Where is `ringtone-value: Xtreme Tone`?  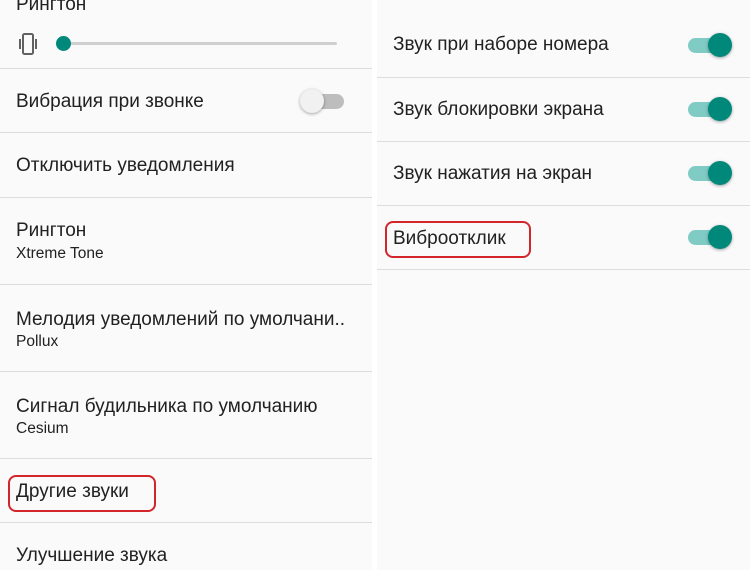
ringtone-value: Xtreme Tone is located at coordinates (60, 253).